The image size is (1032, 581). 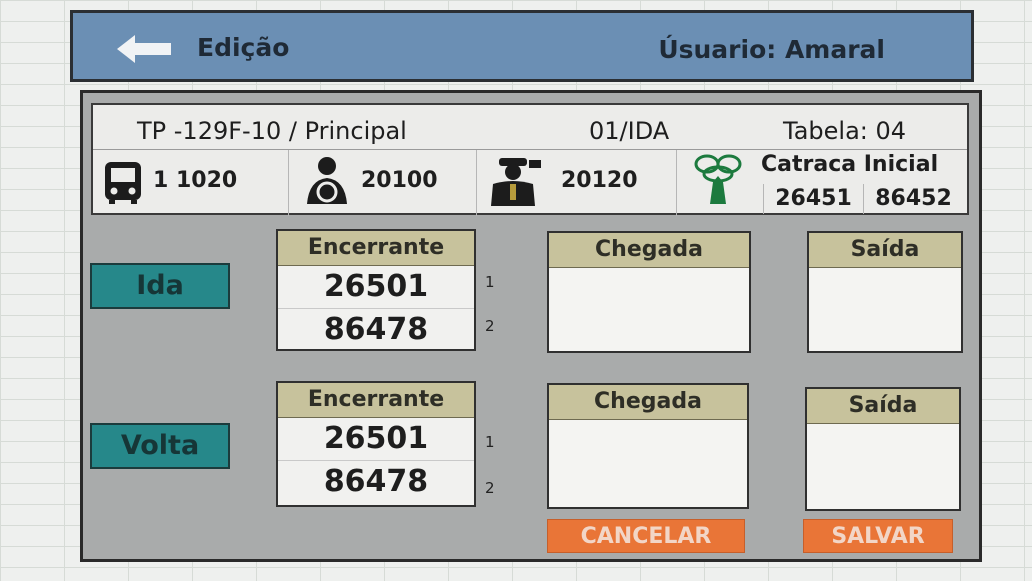 I want to click on volta-index-2: 2, so click(x=490, y=488).